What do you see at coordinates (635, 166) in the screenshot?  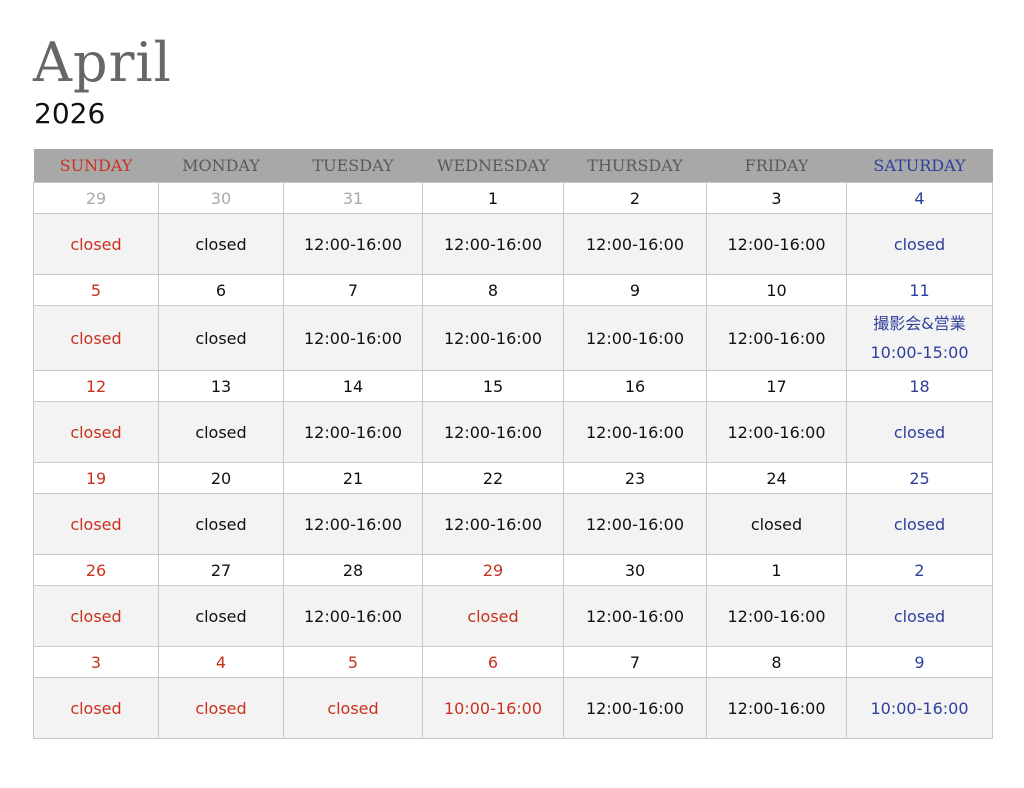 I see `weekday-thursday: THURSDAY` at bounding box center [635, 166].